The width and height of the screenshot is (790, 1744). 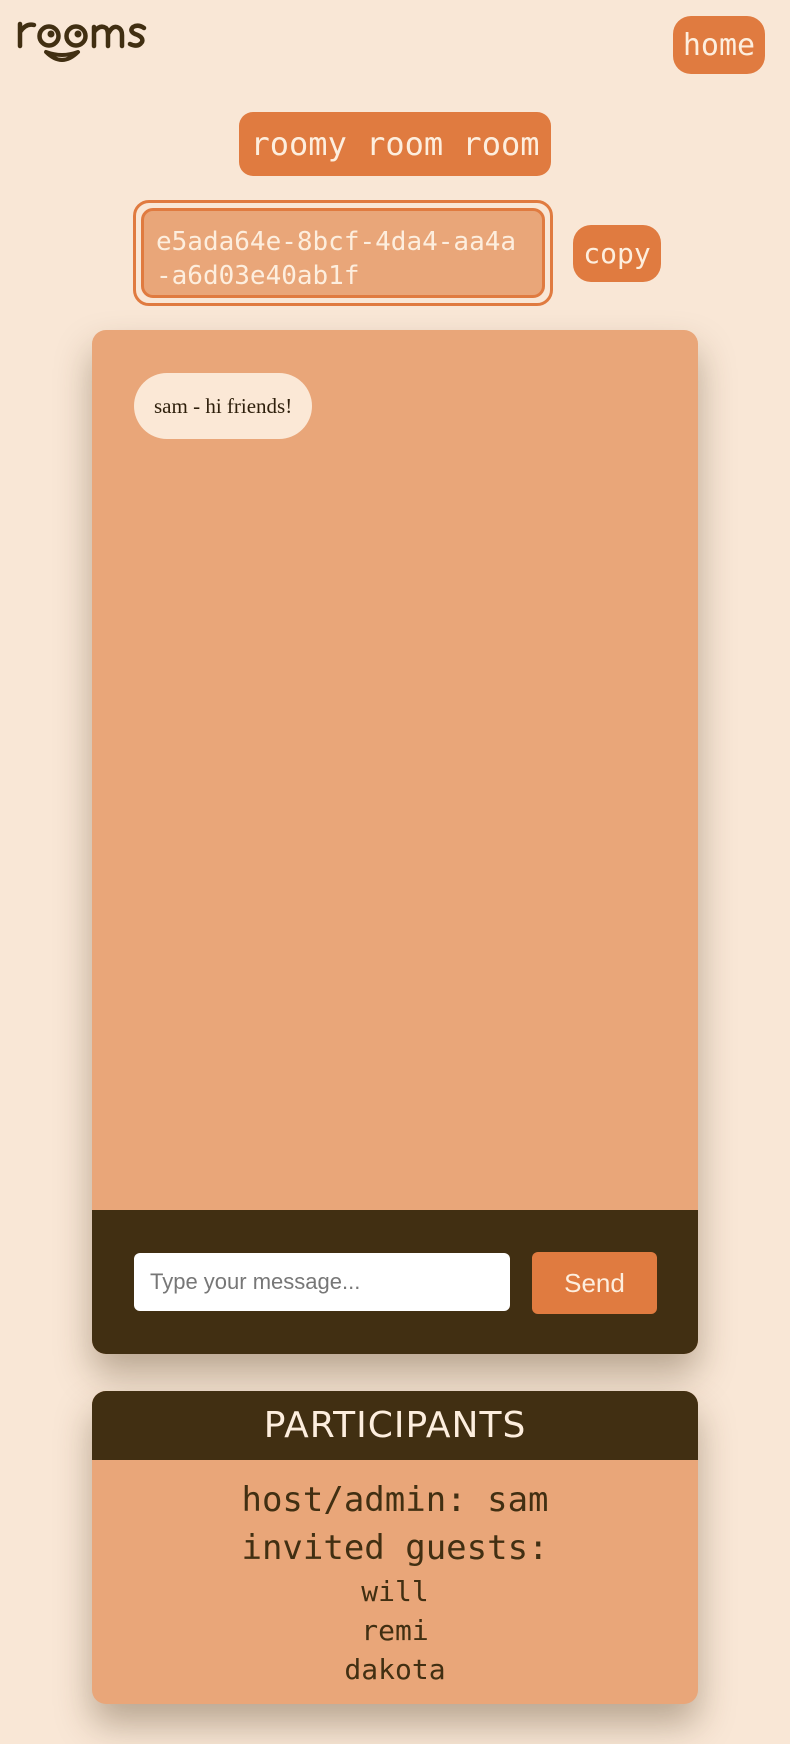 What do you see at coordinates (395, 1669) in the screenshot?
I see `guest-item: dakota` at bounding box center [395, 1669].